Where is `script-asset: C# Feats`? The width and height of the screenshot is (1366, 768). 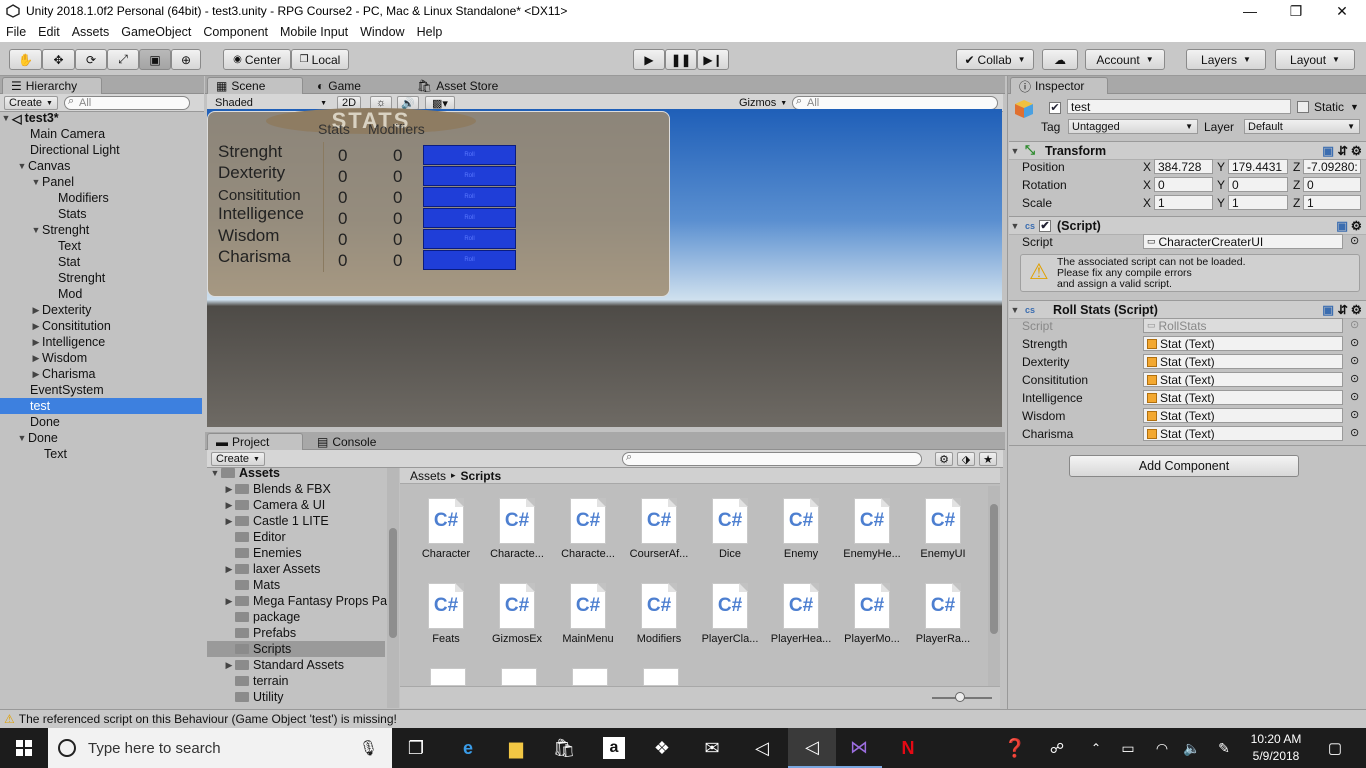 script-asset: C# Feats is located at coordinates (446, 614).